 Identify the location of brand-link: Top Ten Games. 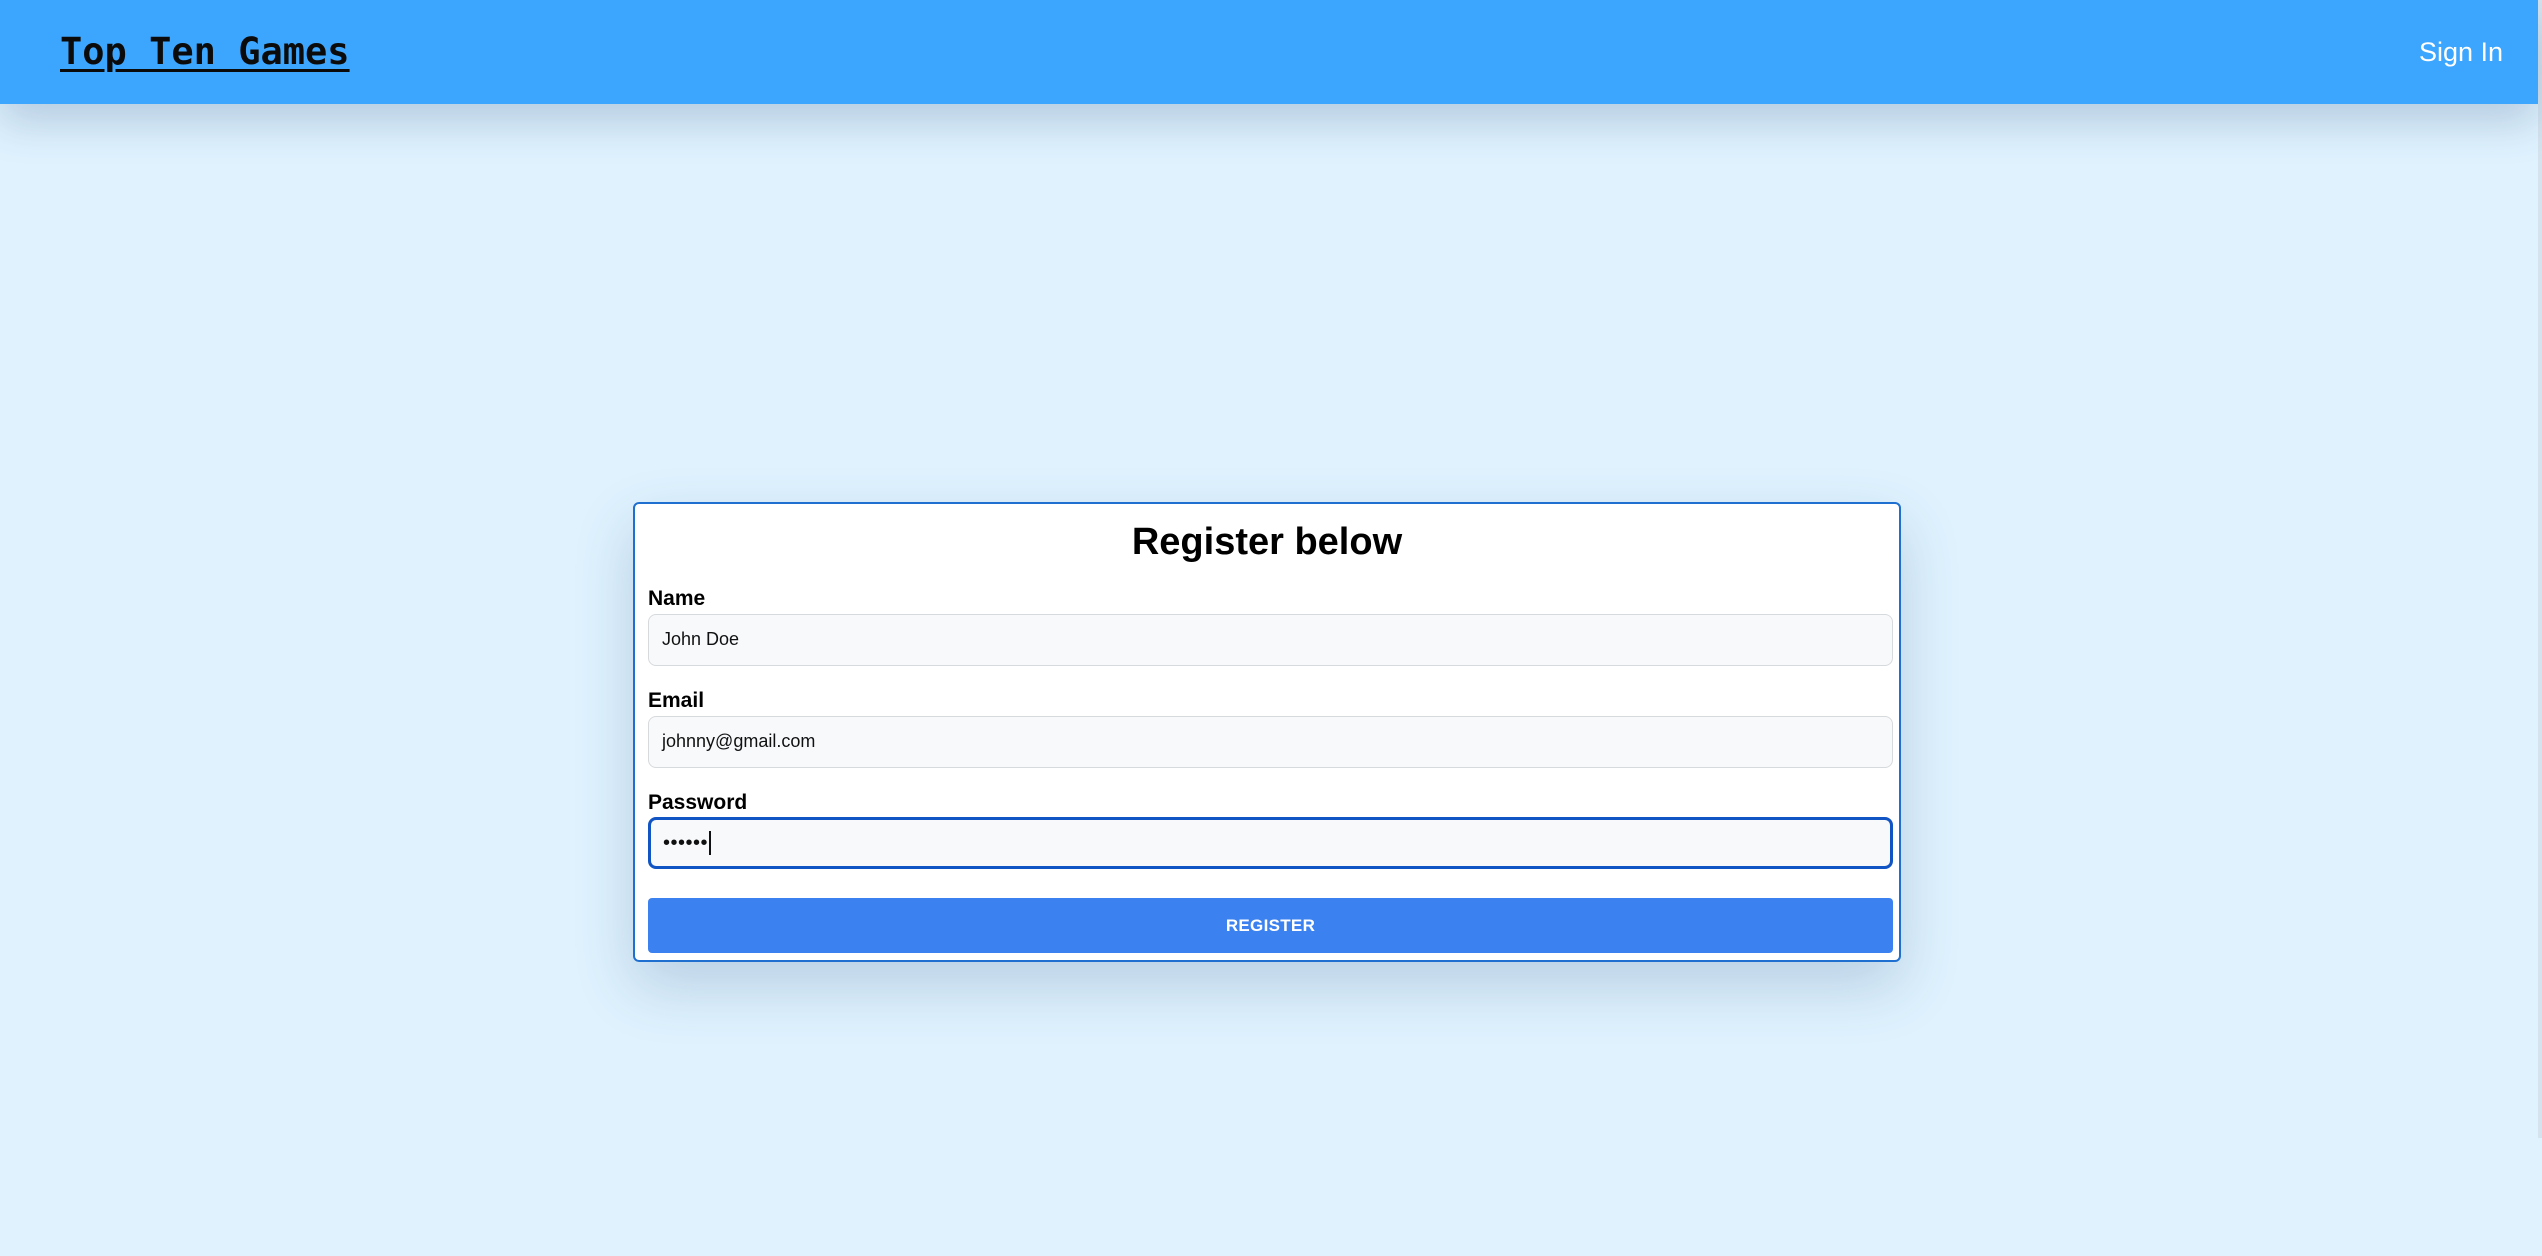
(205, 52).